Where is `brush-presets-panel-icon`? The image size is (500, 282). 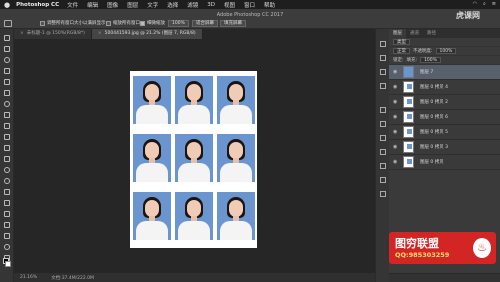
brush-presets-panel-icon is located at coordinates (383, 124).